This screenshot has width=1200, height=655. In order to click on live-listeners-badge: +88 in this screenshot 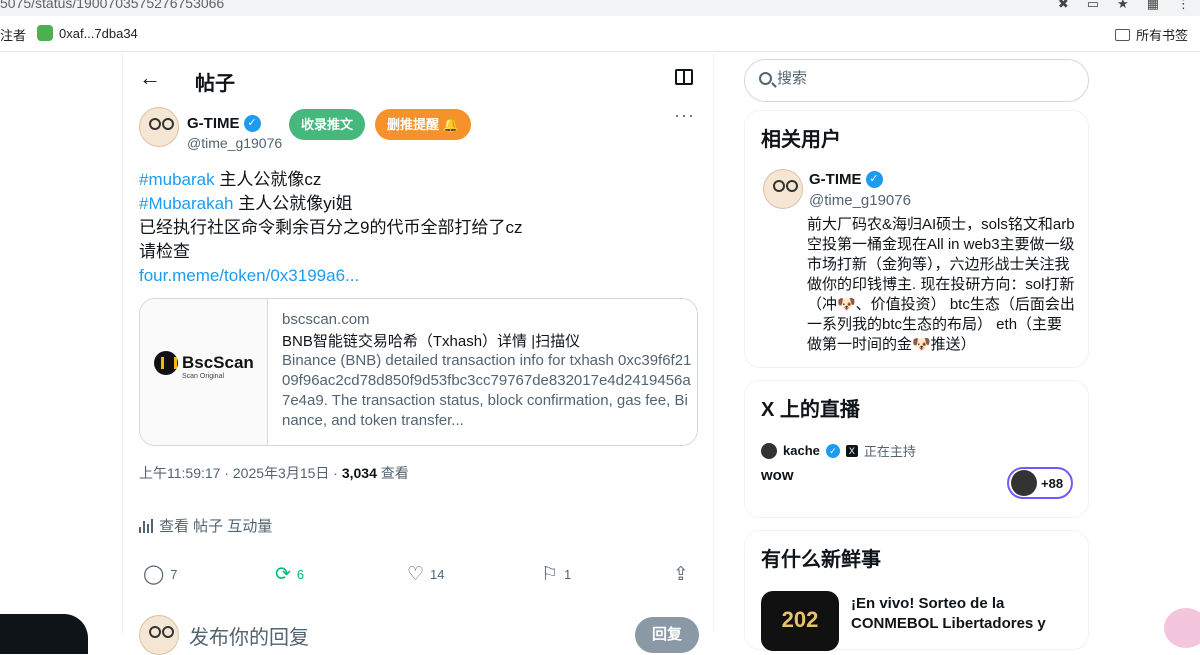, I will do `click(1040, 483)`.